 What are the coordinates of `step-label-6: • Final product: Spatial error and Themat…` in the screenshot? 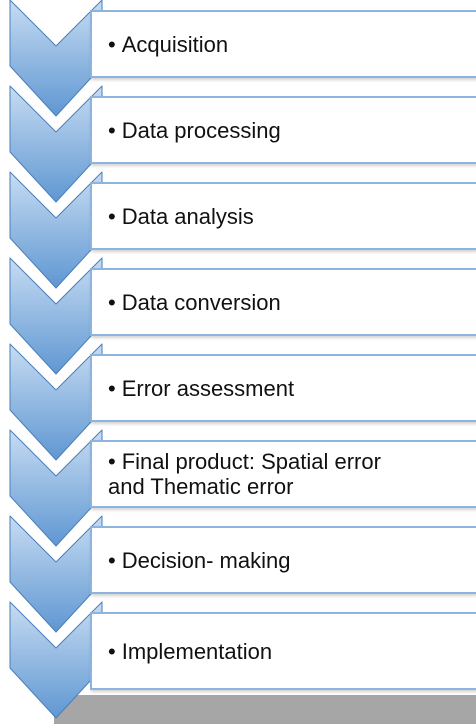 It's located at (244, 474).